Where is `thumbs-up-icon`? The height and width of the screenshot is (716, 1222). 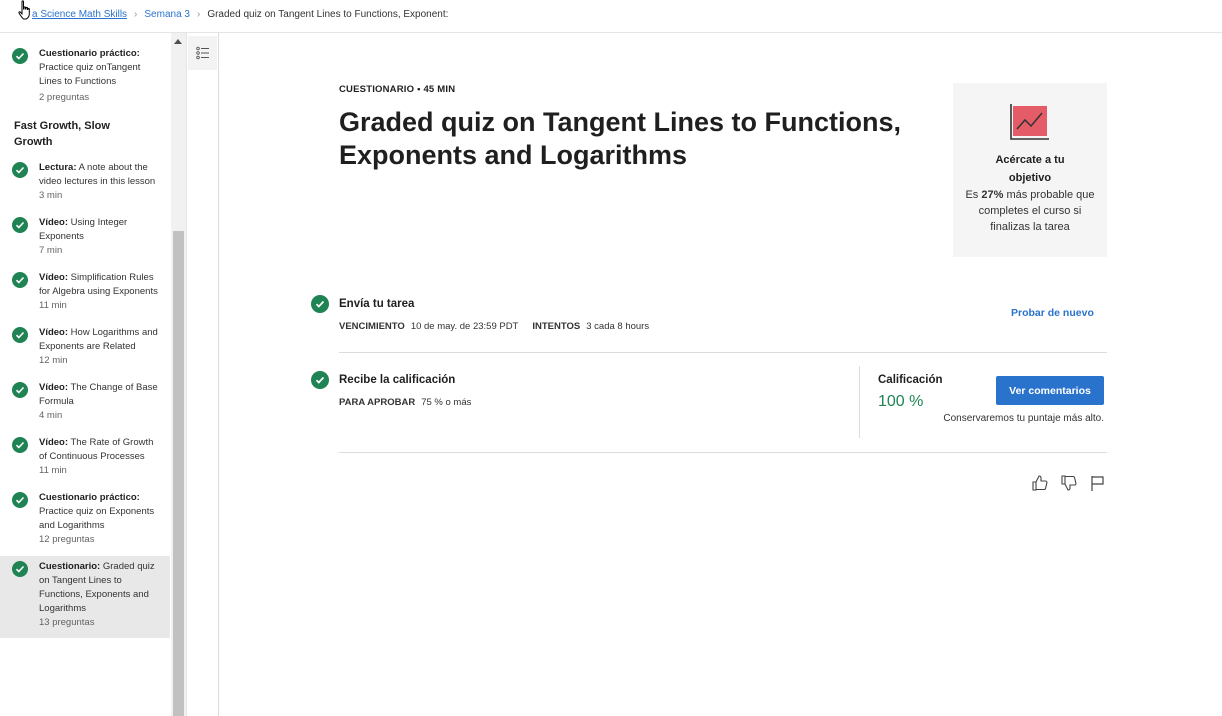
thumbs-up-icon is located at coordinates (1040, 483).